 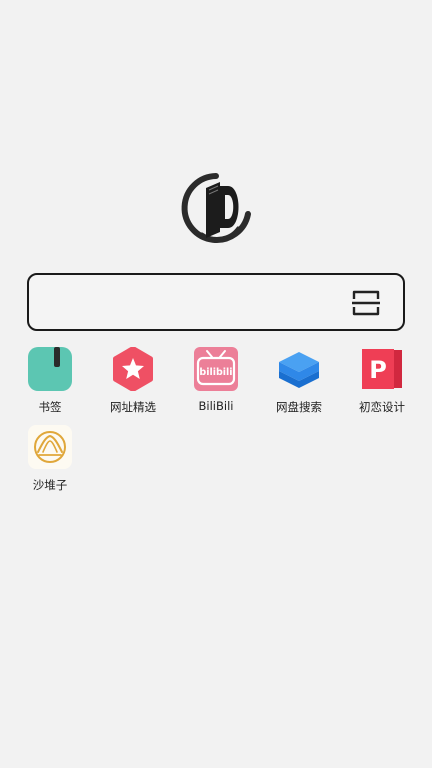 I want to click on app-favorites: 网址精选, so click(x=133, y=381).